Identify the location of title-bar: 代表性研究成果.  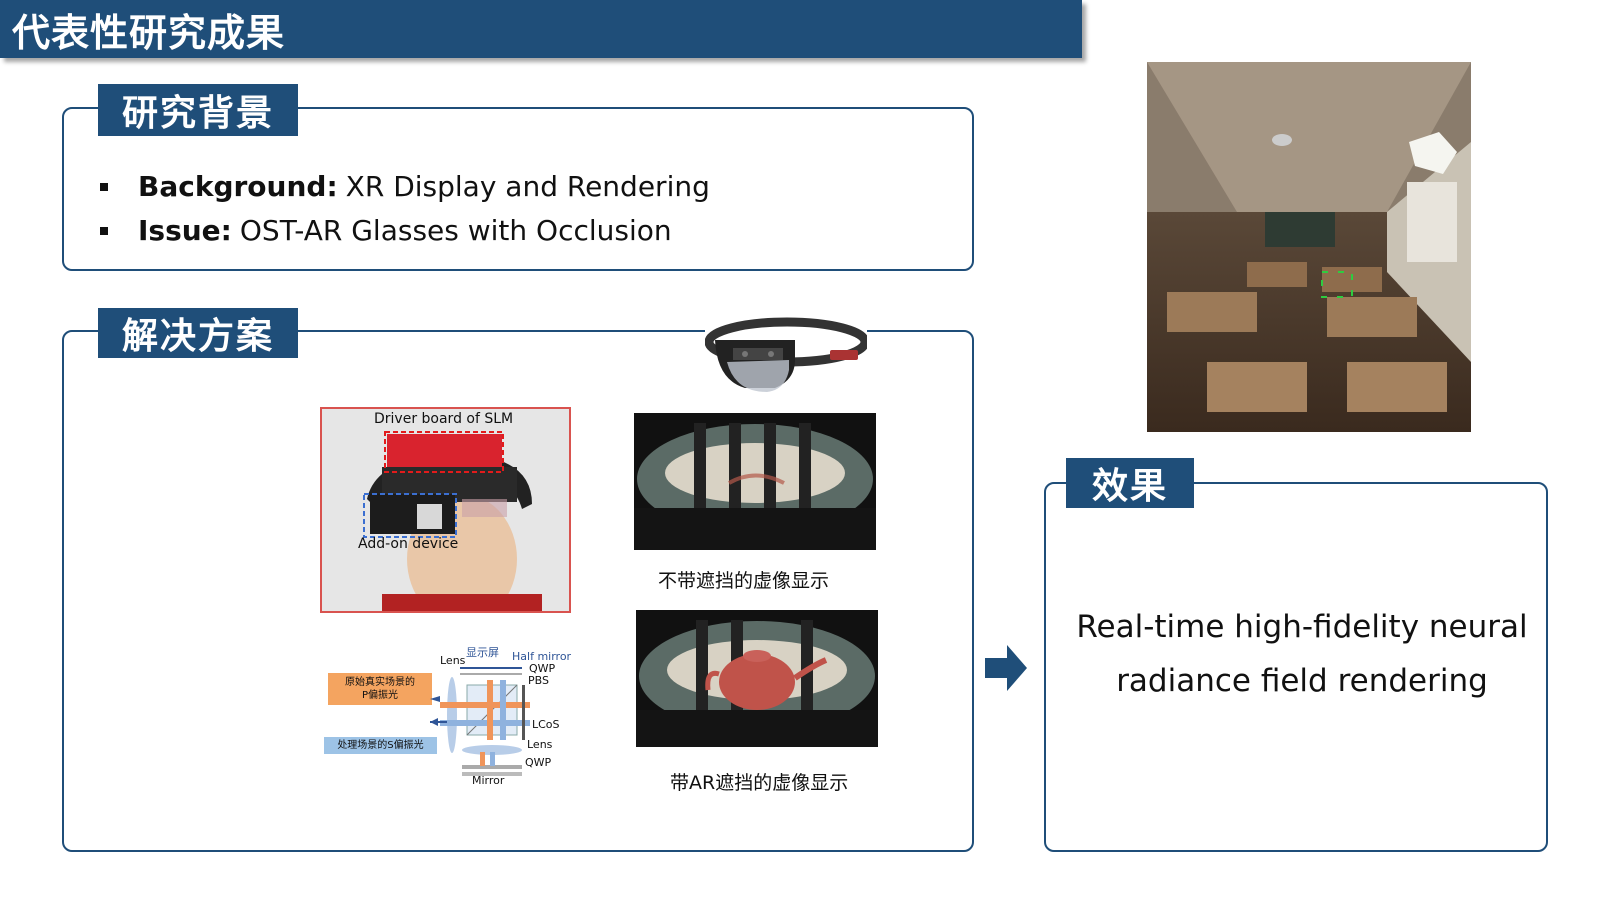
(541, 29).